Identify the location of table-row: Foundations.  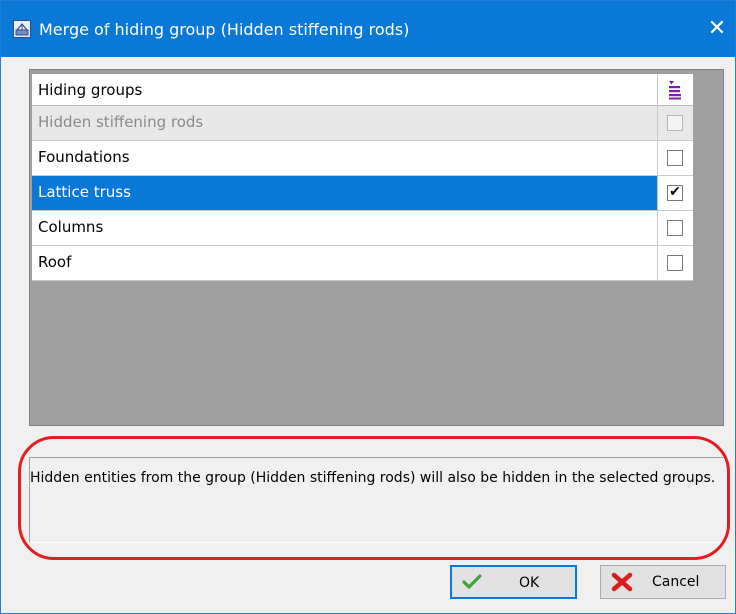
(362, 158).